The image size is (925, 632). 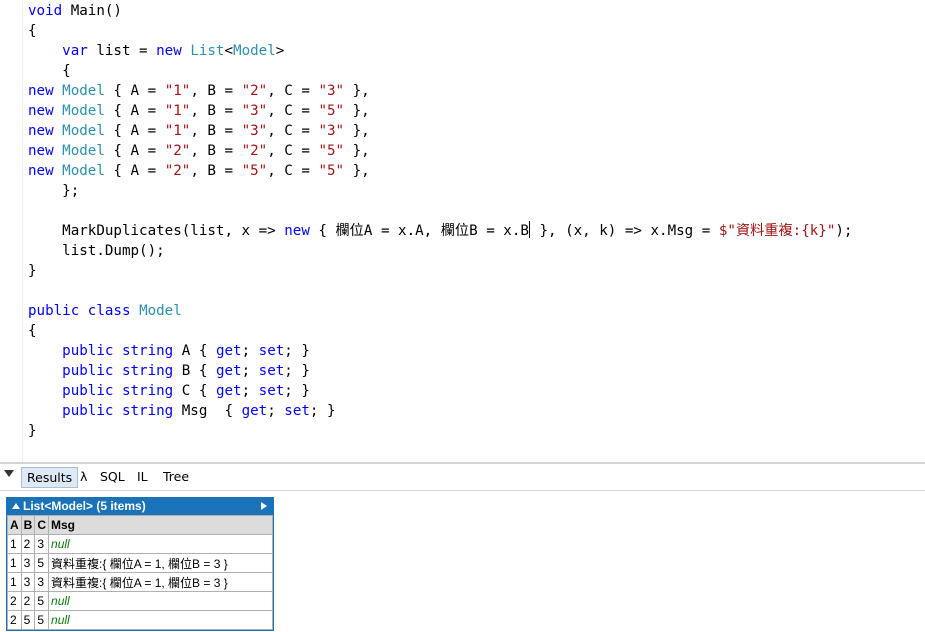 I want to click on collapse-grid-icon, so click(x=16, y=506).